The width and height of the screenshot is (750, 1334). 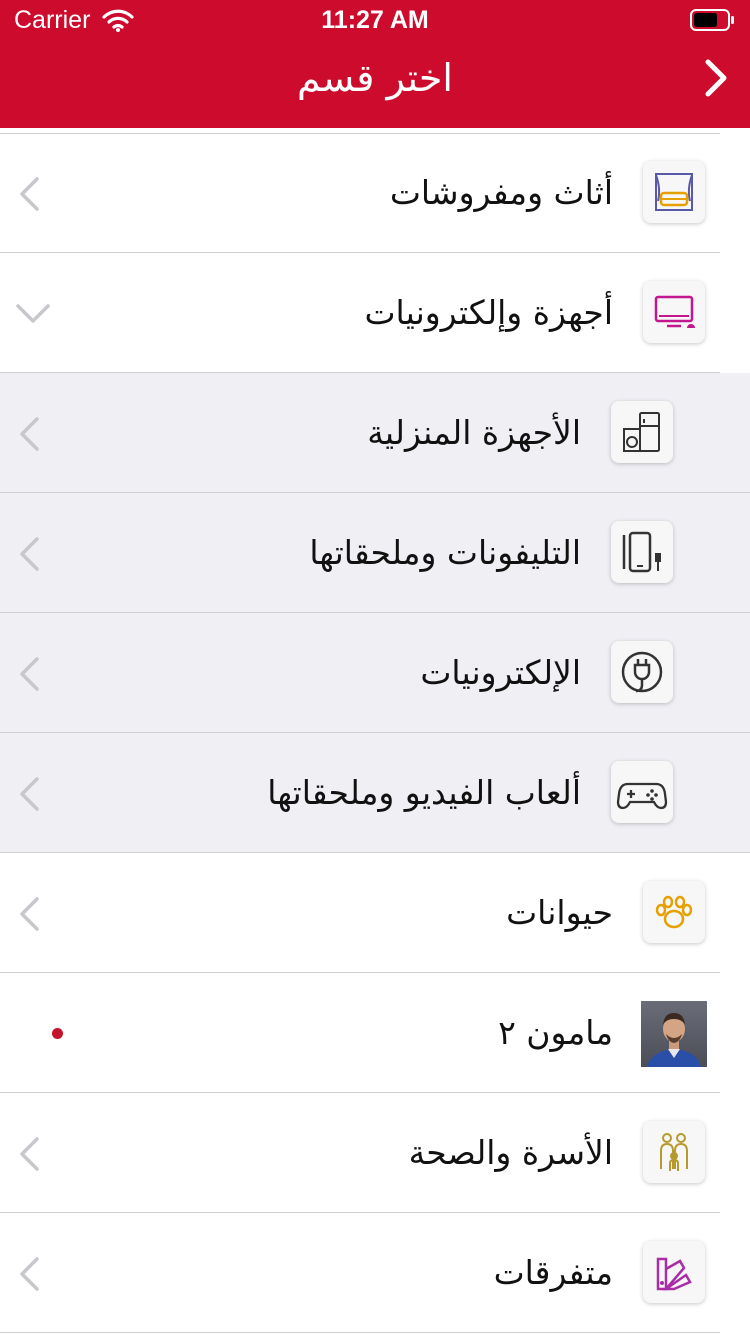 I want to click on category-label: أجهزة وإلكترونيات, so click(x=488, y=312).